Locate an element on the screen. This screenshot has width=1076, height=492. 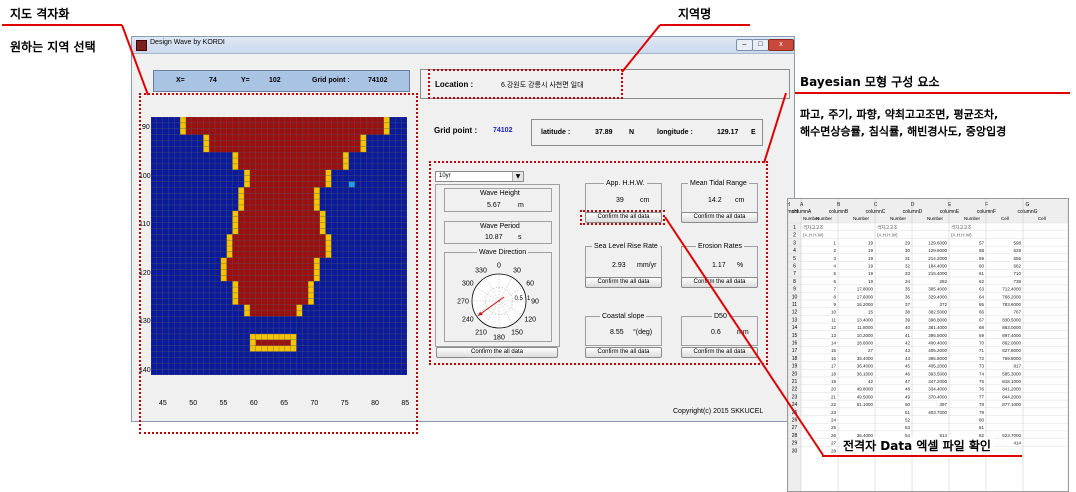
excel-col-name: columnE is located at coordinates (950, 212).